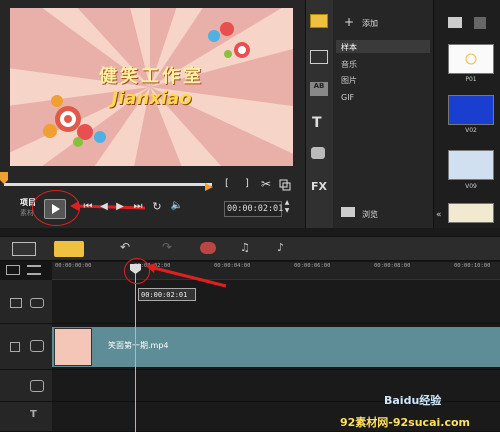 The height and width of the screenshot is (432, 500). I want to click on thumbnail-photo, so click(471, 59).